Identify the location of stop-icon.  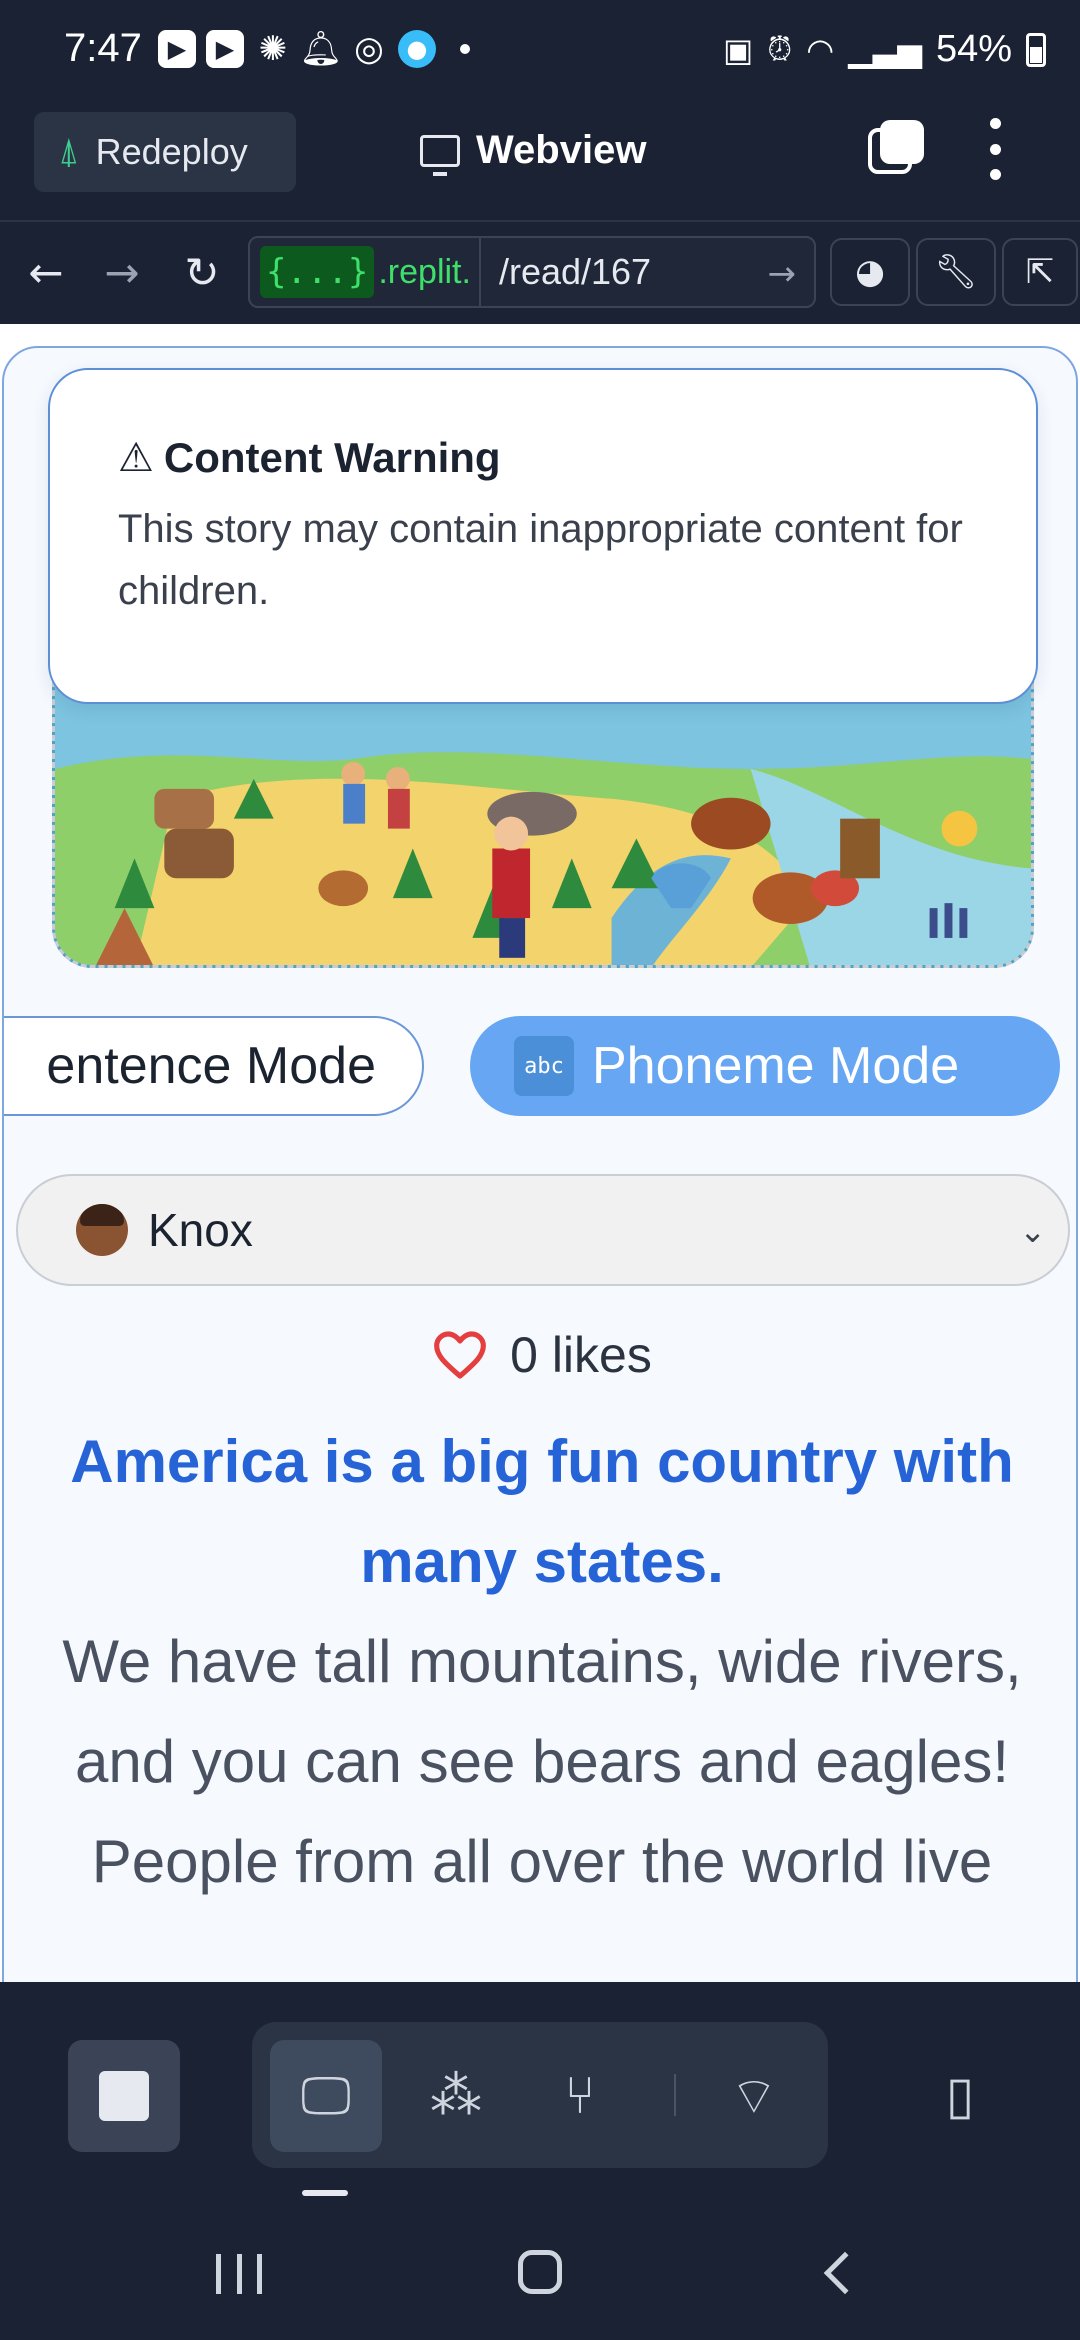
(124, 2096).